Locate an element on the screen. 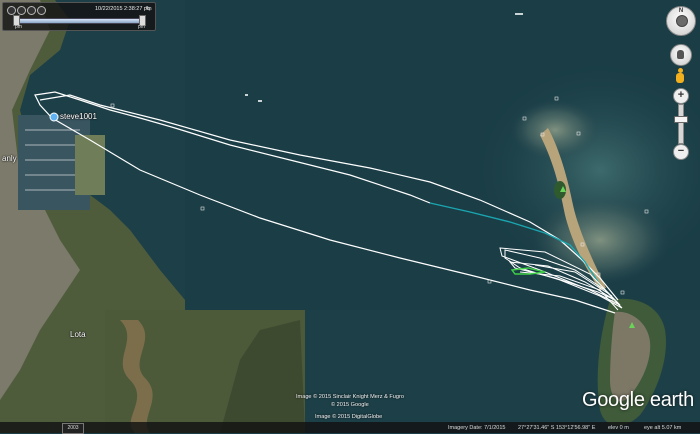 This screenshot has width=700, height=434. time-slider: 10/22/2015 2:38:27 pm ✎ pm pm is located at coordinates (79, 16).